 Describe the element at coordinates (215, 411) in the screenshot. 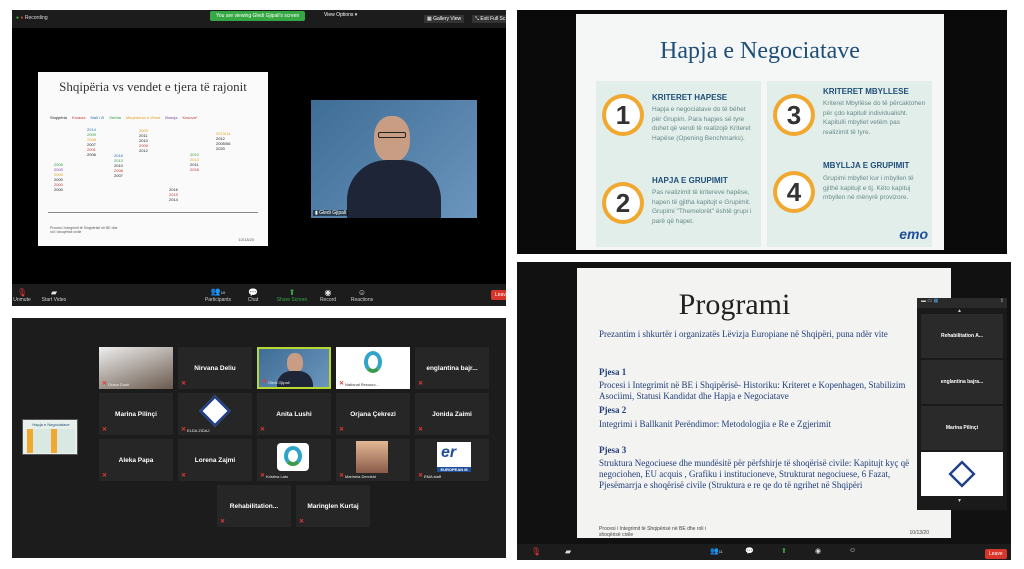

I see `organization-logo` at that location.